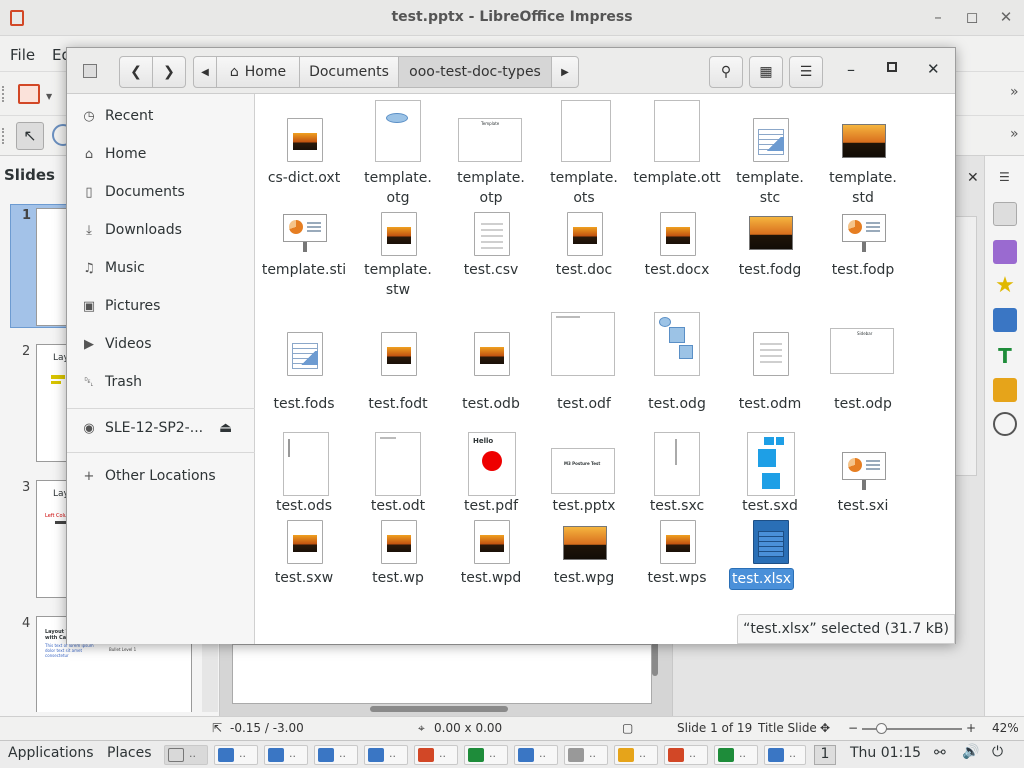 This screenshot has height=768, width=1024. I want to click on styles-icon: T, so click(1005, 356).